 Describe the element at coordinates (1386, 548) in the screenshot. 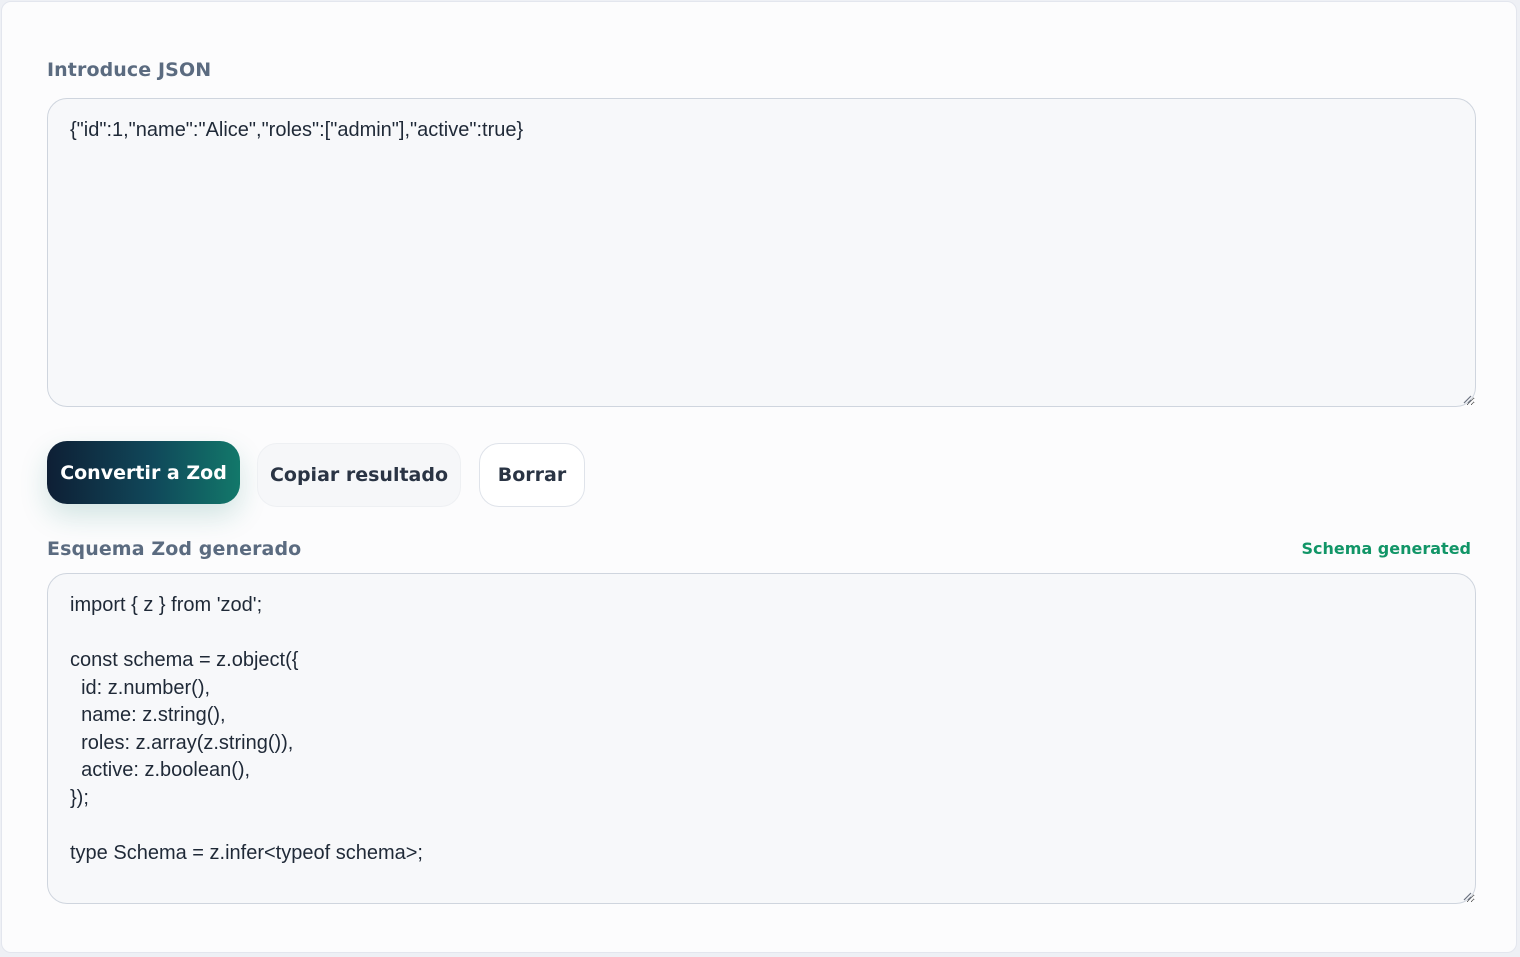

I see `status-text: Schema generated` at that location.